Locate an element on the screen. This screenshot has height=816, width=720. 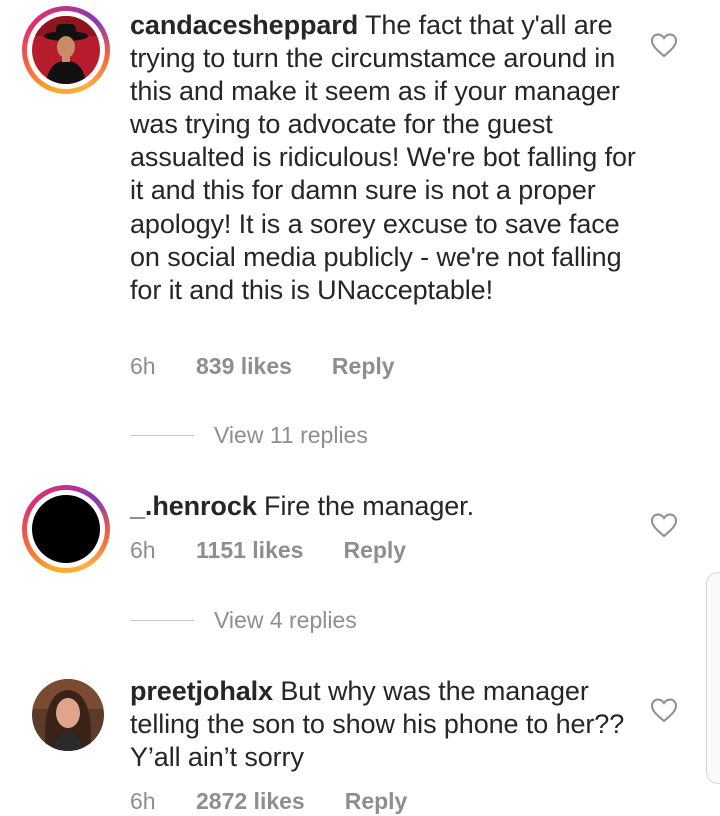
view-replies-button: View 4 replies is located at coordinates (243, 620).